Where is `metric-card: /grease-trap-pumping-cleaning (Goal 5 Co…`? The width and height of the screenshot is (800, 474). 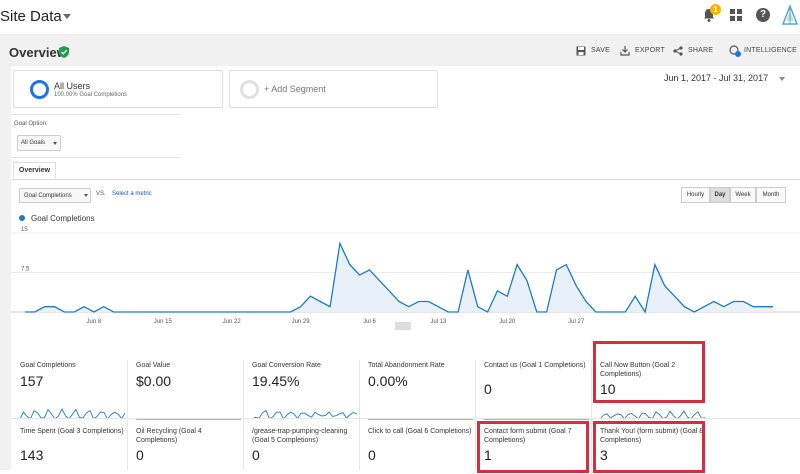 metric-card: /grease-trap-pumping-cleaning (Goal 5 Co… is located at coordinates (298, 450).